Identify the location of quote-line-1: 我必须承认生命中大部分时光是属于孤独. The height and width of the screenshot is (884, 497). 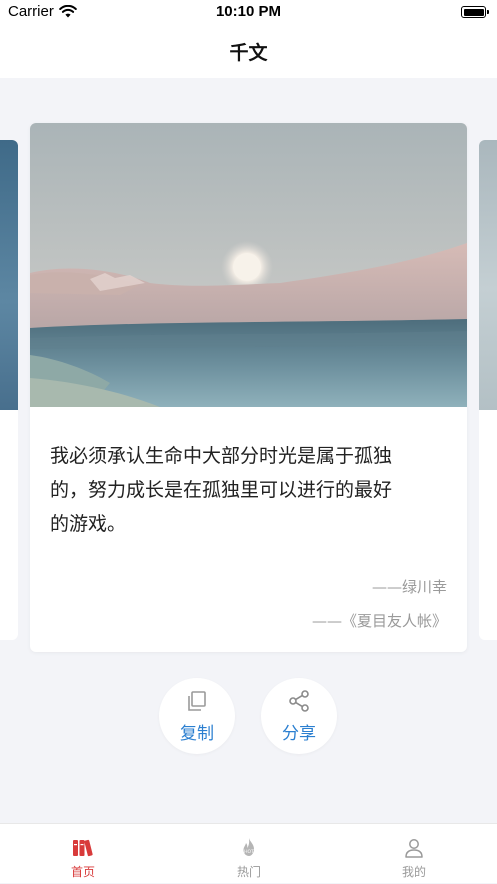
(221, 456).